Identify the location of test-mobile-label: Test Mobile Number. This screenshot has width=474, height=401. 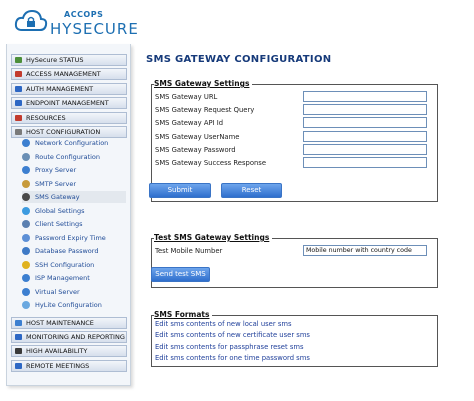
(189, 251).